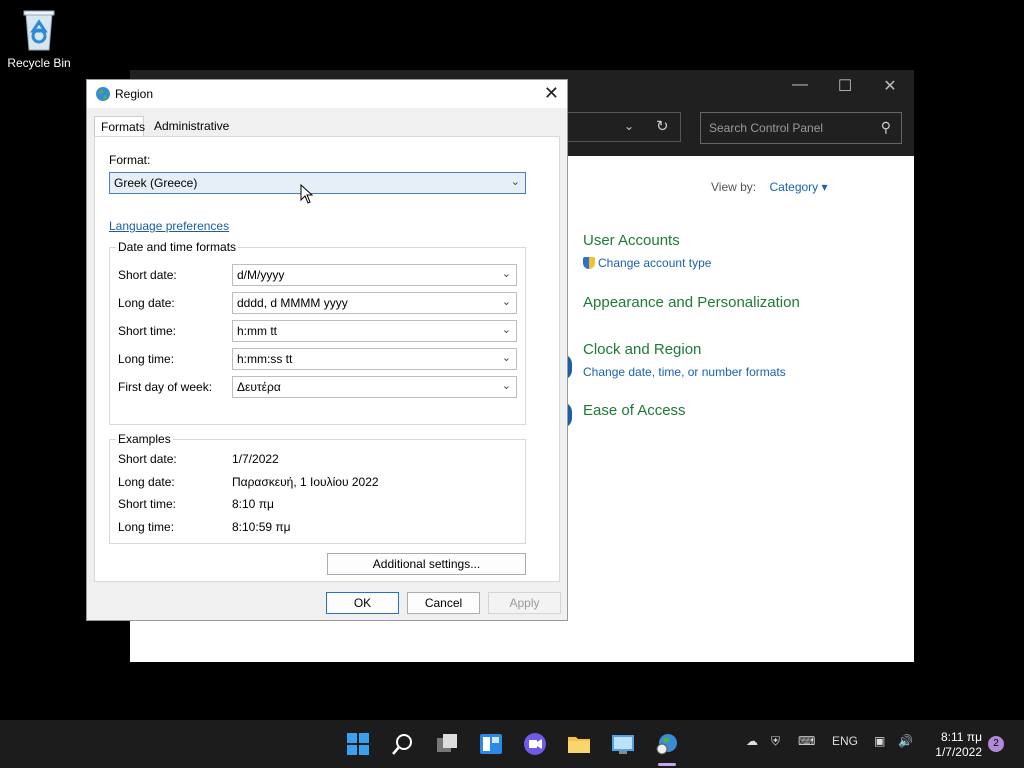  Describe the element at coordinates (734, 187) in the screenshot. I see `view-by-label: View by:` at that location.